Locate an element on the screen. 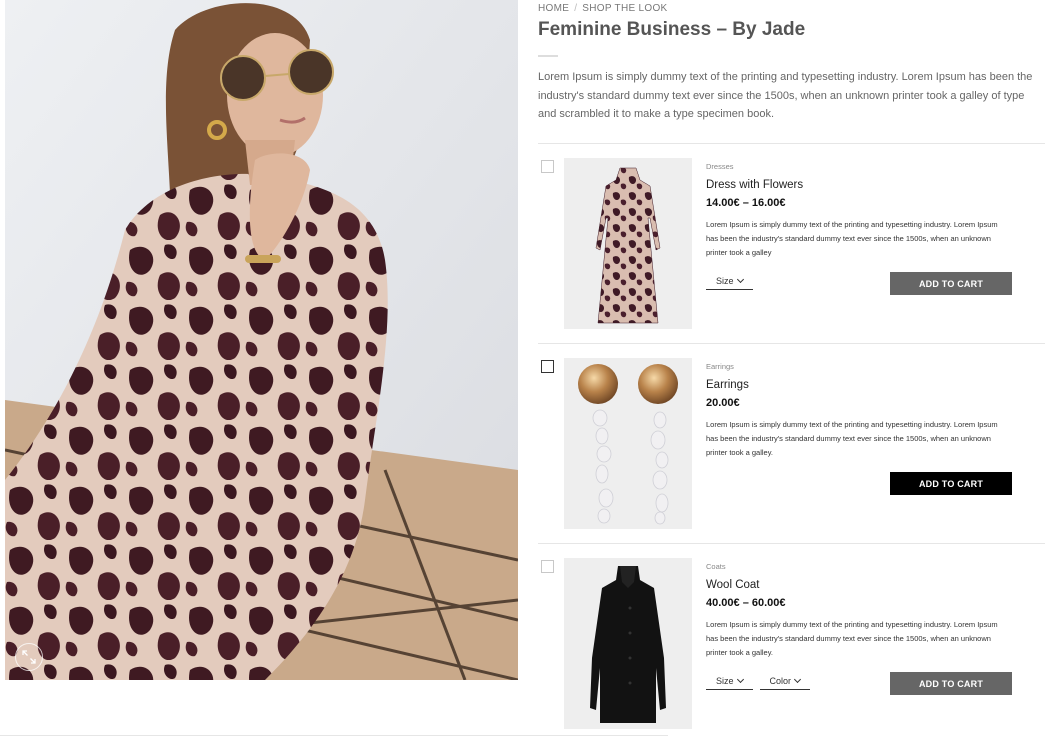 Image resolution: width=1045 pixels, height=740 pixels. variant-selectors: Size Color is located at coordinates (758, 682).